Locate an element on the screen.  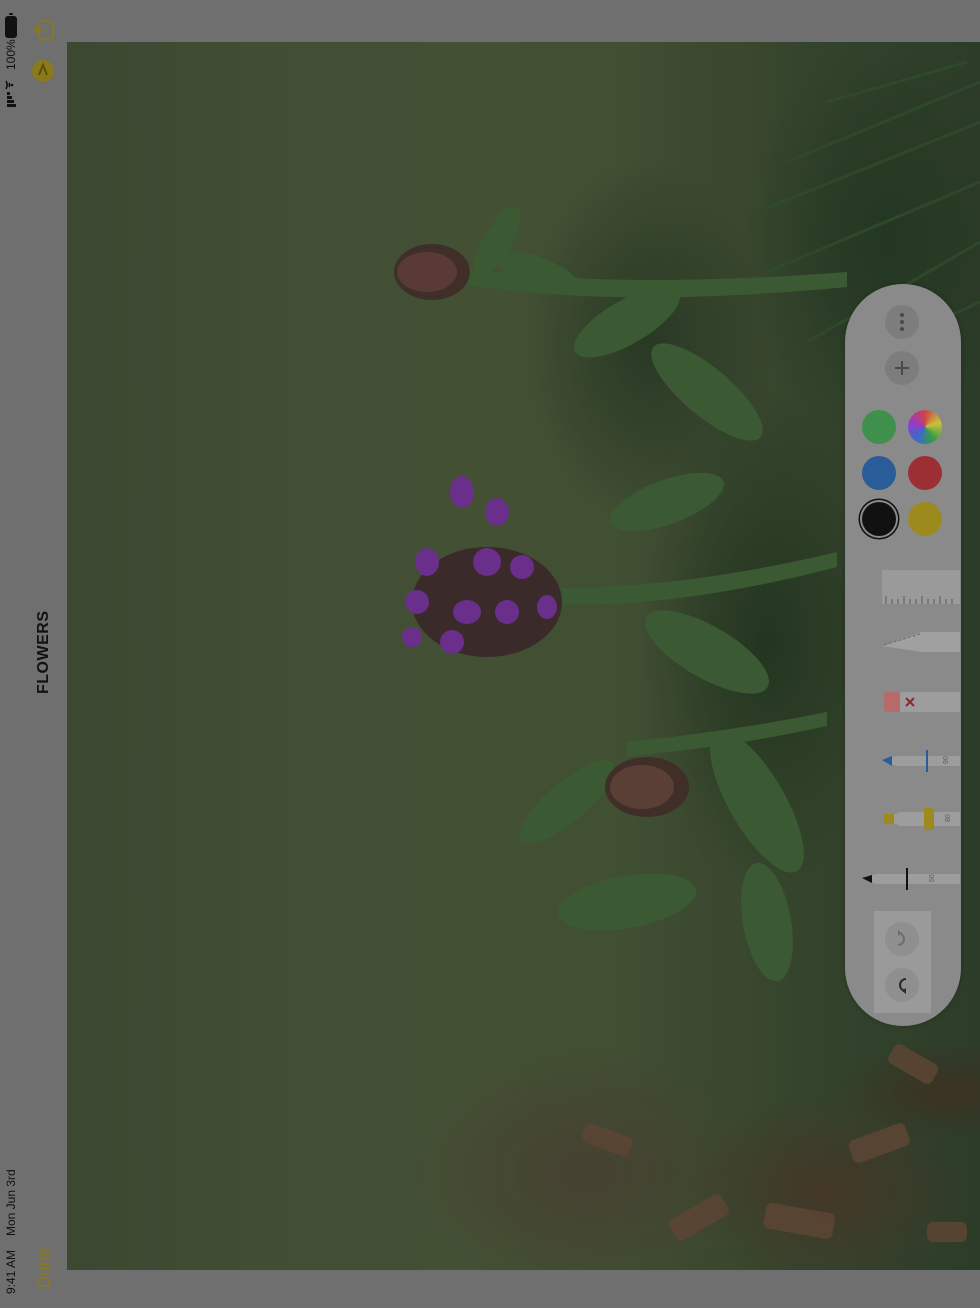
color-swatch-multicolor is located at coordinates (925, 427).